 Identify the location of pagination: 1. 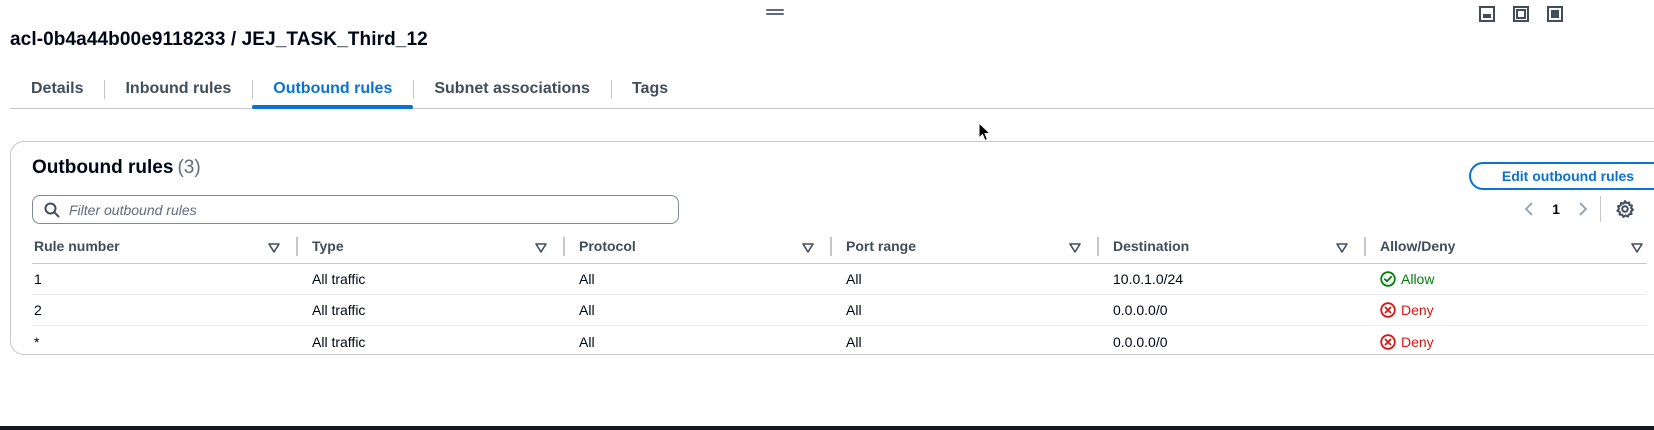
(1556, 209).